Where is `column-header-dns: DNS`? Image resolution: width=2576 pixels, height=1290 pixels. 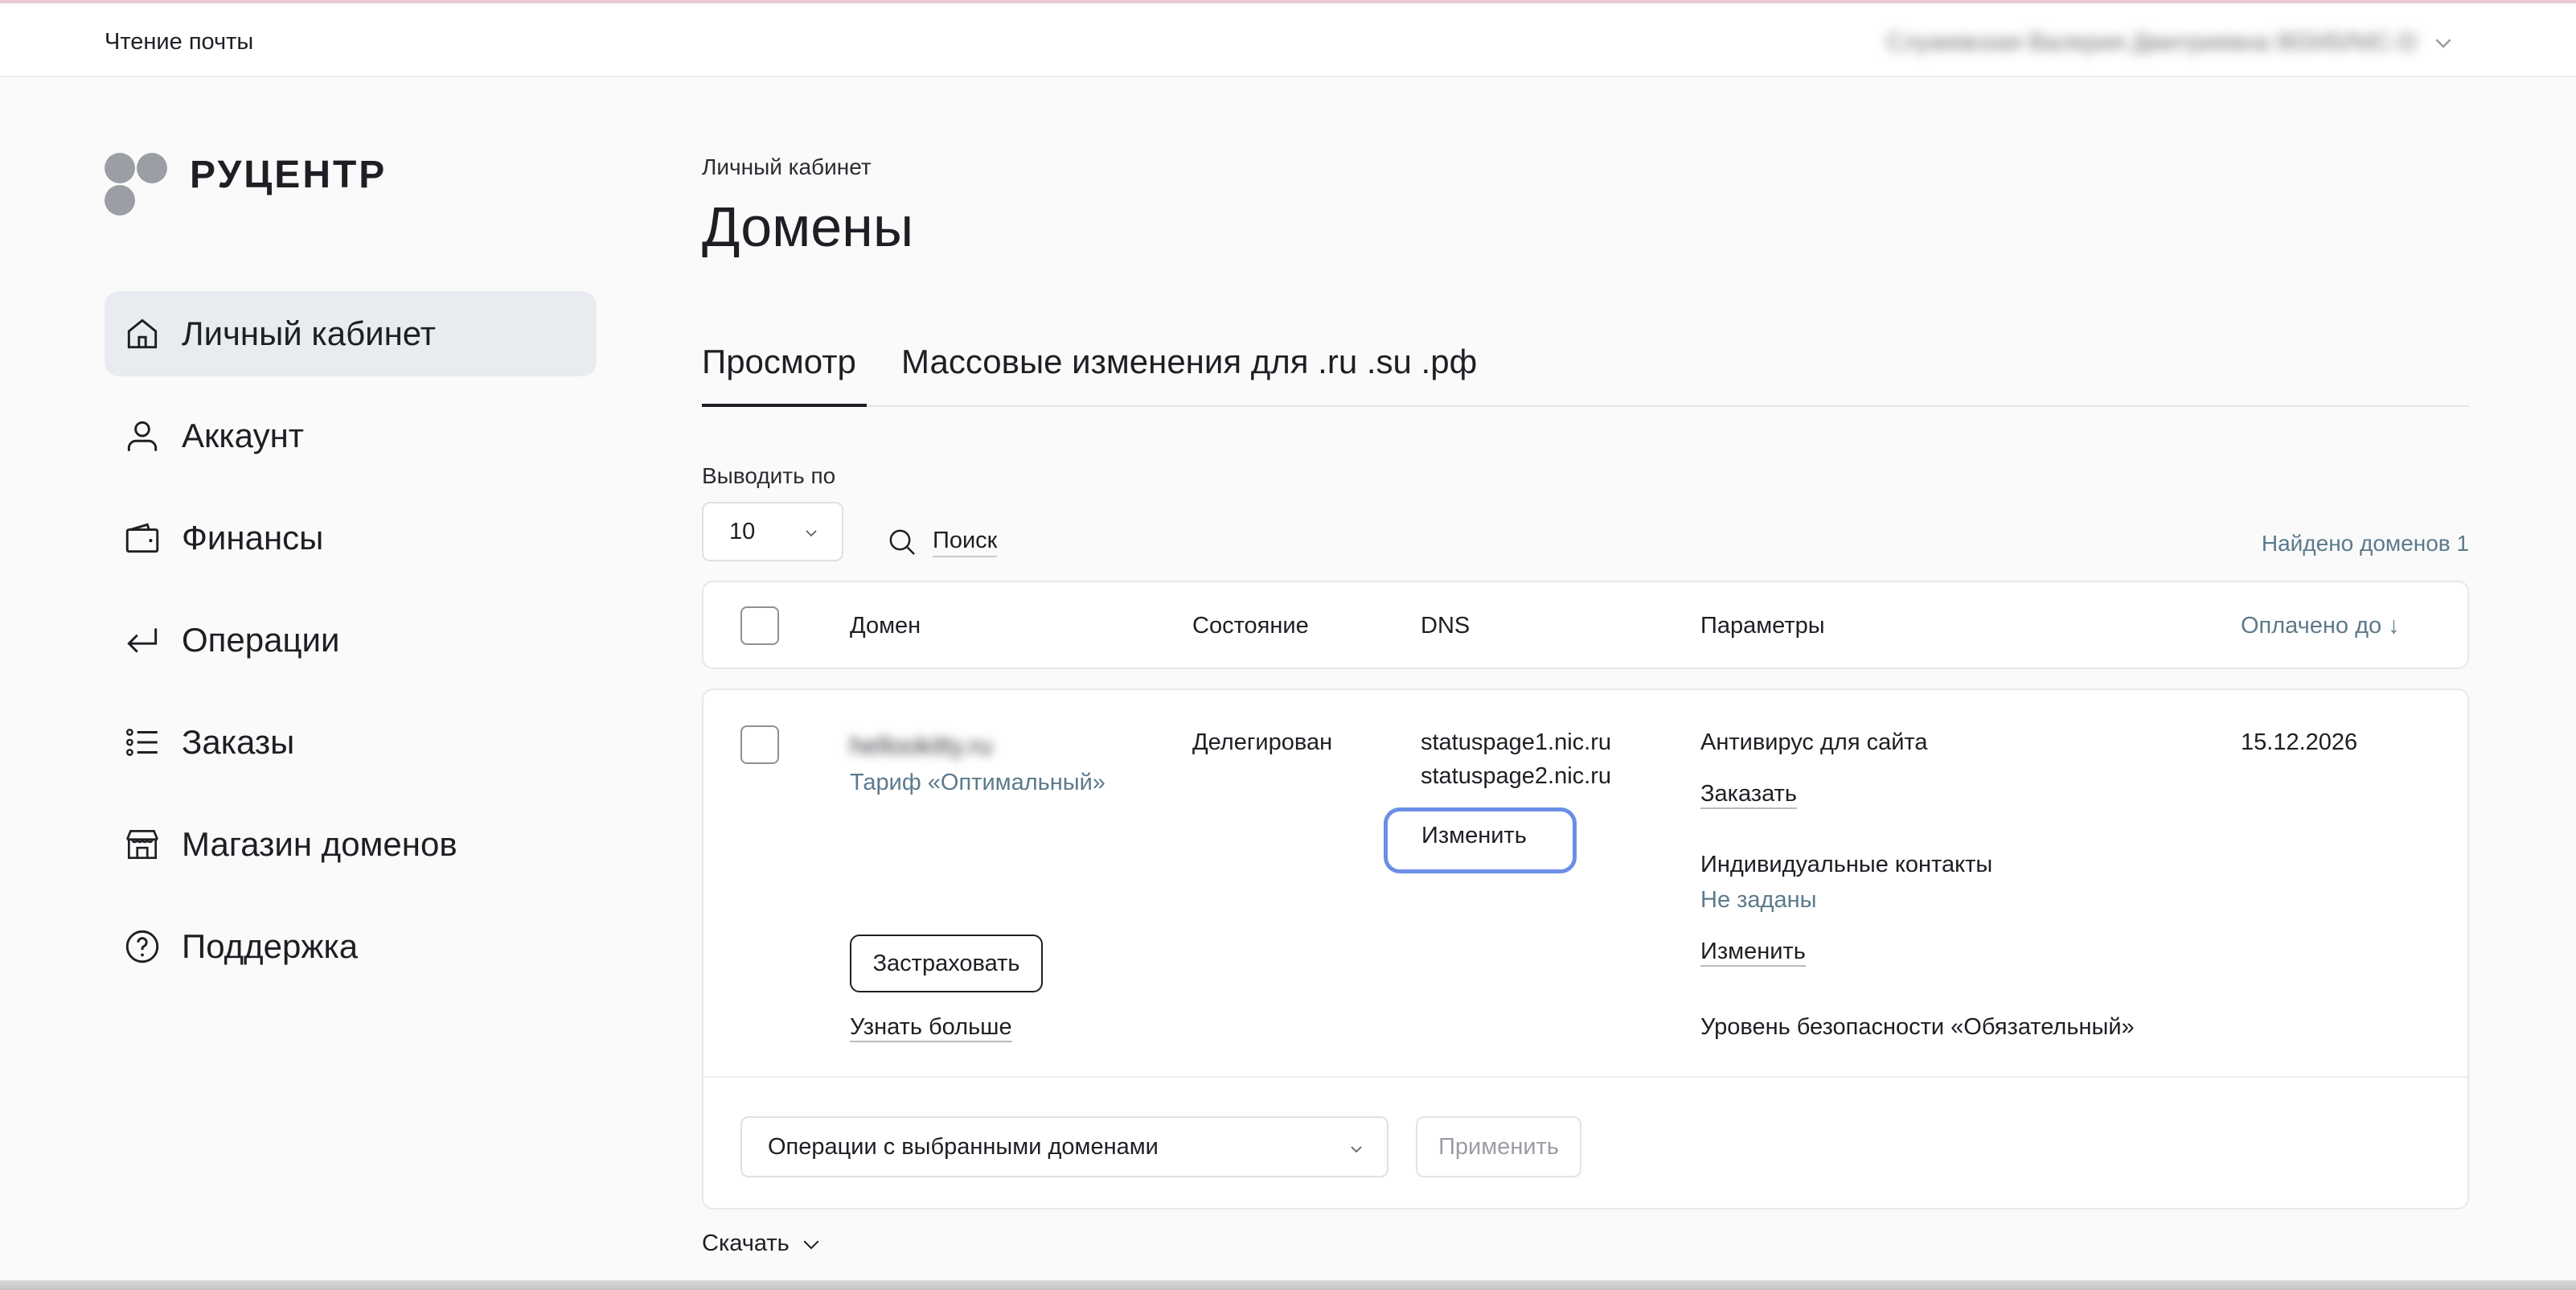 column-header-dns: DNS is located at coordinates (1446, 626).